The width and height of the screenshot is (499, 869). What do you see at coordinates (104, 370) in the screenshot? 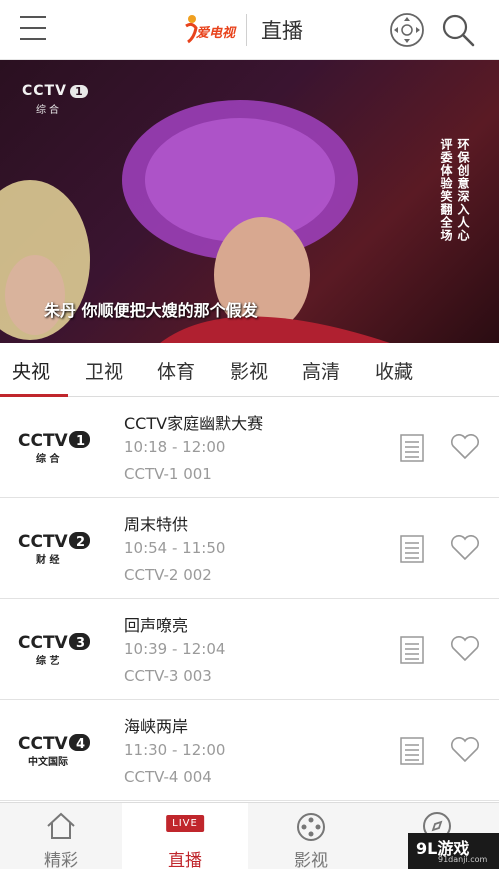
I see `tab-satellite: 卫视` at bounding box center [104, 370].